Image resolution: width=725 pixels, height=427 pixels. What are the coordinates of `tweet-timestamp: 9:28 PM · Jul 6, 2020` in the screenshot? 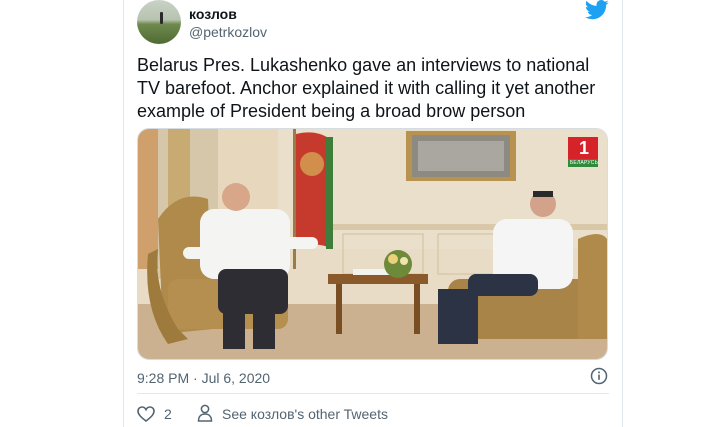 It's located at (203, 378).